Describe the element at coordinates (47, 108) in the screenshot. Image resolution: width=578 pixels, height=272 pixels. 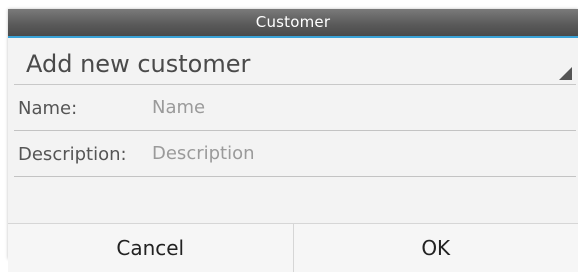
I see `name-label: Name:` at that location.